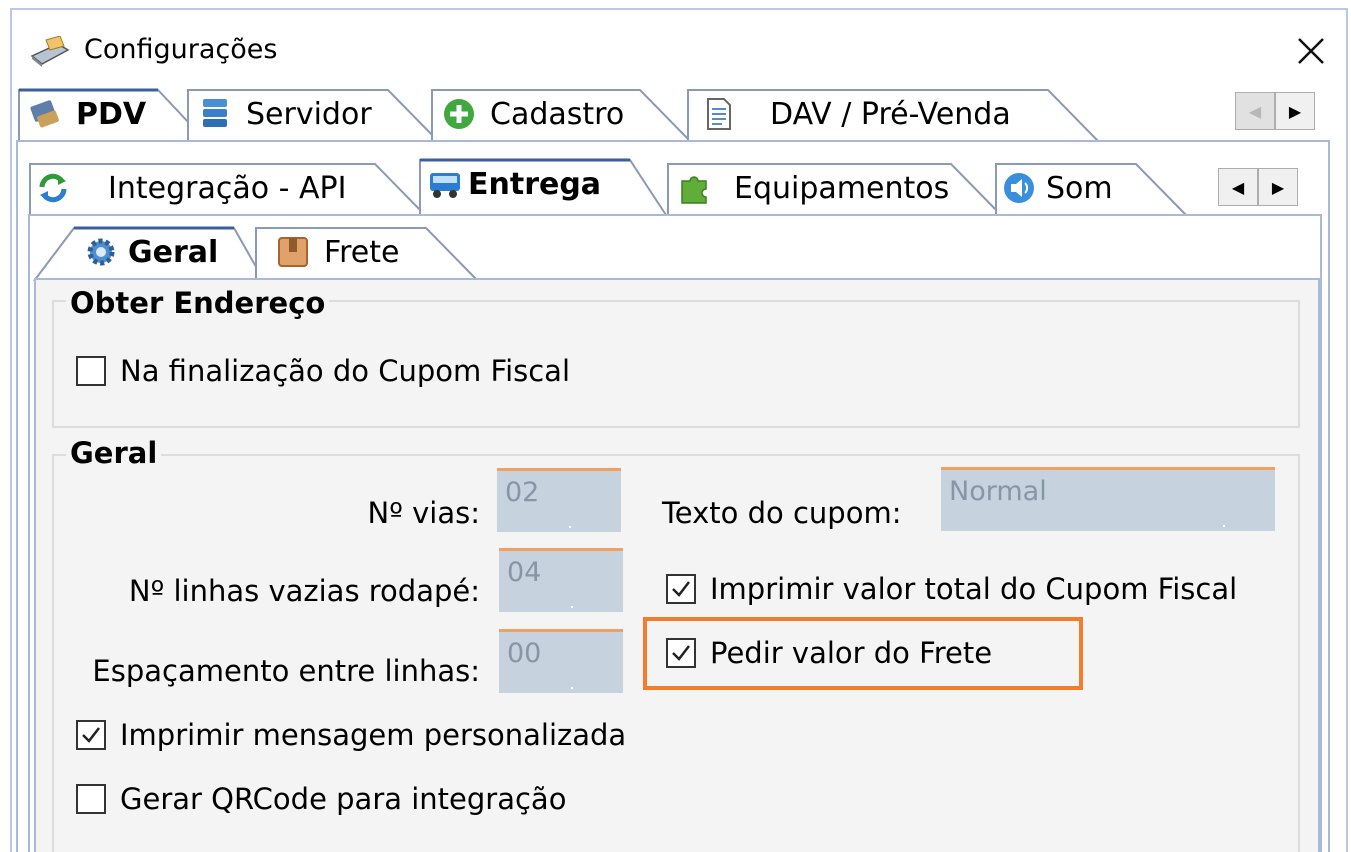  I want to click on gerar-qrcode-checkbox: Gerar QRCode para integração, so click(321, 799).